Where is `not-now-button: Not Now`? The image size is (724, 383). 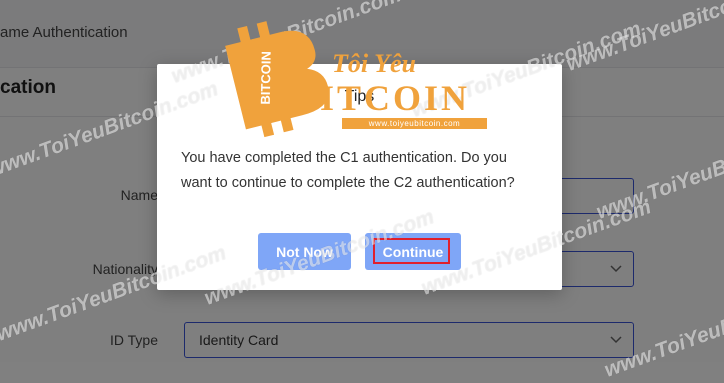 not-now-button: Not Now is located at coordinates (304, 251).